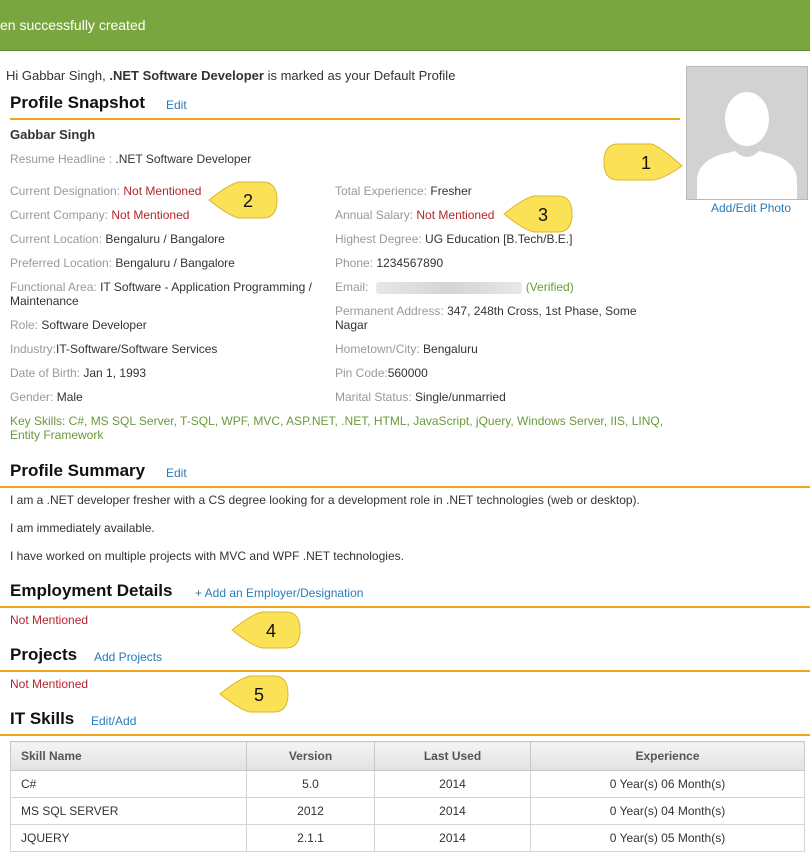 The image size is (810, 852). Describe the element at coordinates (448, 287) in the screenshot. I see `redacted-email` at that location.